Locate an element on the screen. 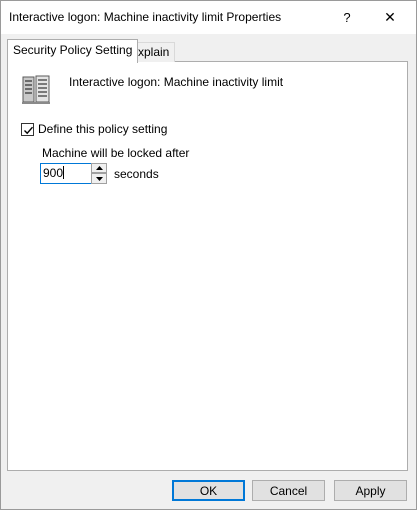 The width and height of the screenshot is (417, 510). inactivity-label: Machine will be locked after is located at coordinates (116, 153).